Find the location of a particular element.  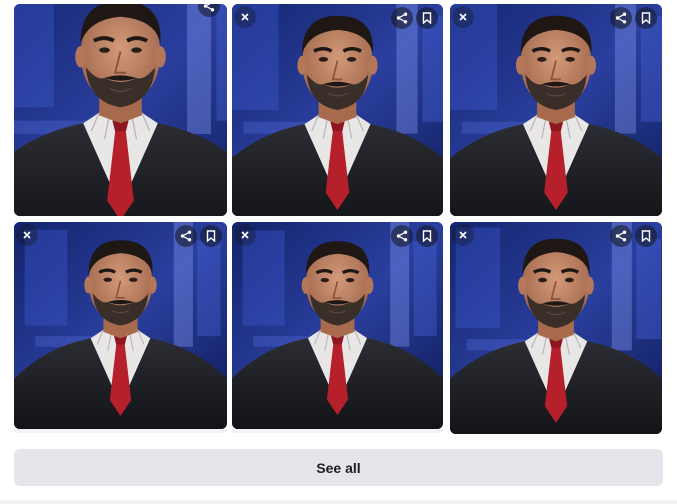

see-all-button: See all is located at coordinates (338, 467).